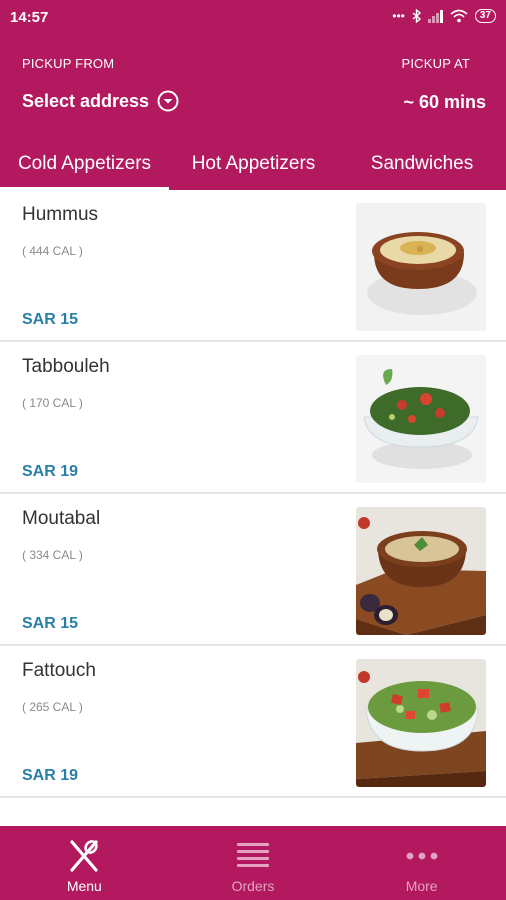 The width and height of the screenshot is (506, 900). I want to click on nav-menu: Menu, so click(84, 863).